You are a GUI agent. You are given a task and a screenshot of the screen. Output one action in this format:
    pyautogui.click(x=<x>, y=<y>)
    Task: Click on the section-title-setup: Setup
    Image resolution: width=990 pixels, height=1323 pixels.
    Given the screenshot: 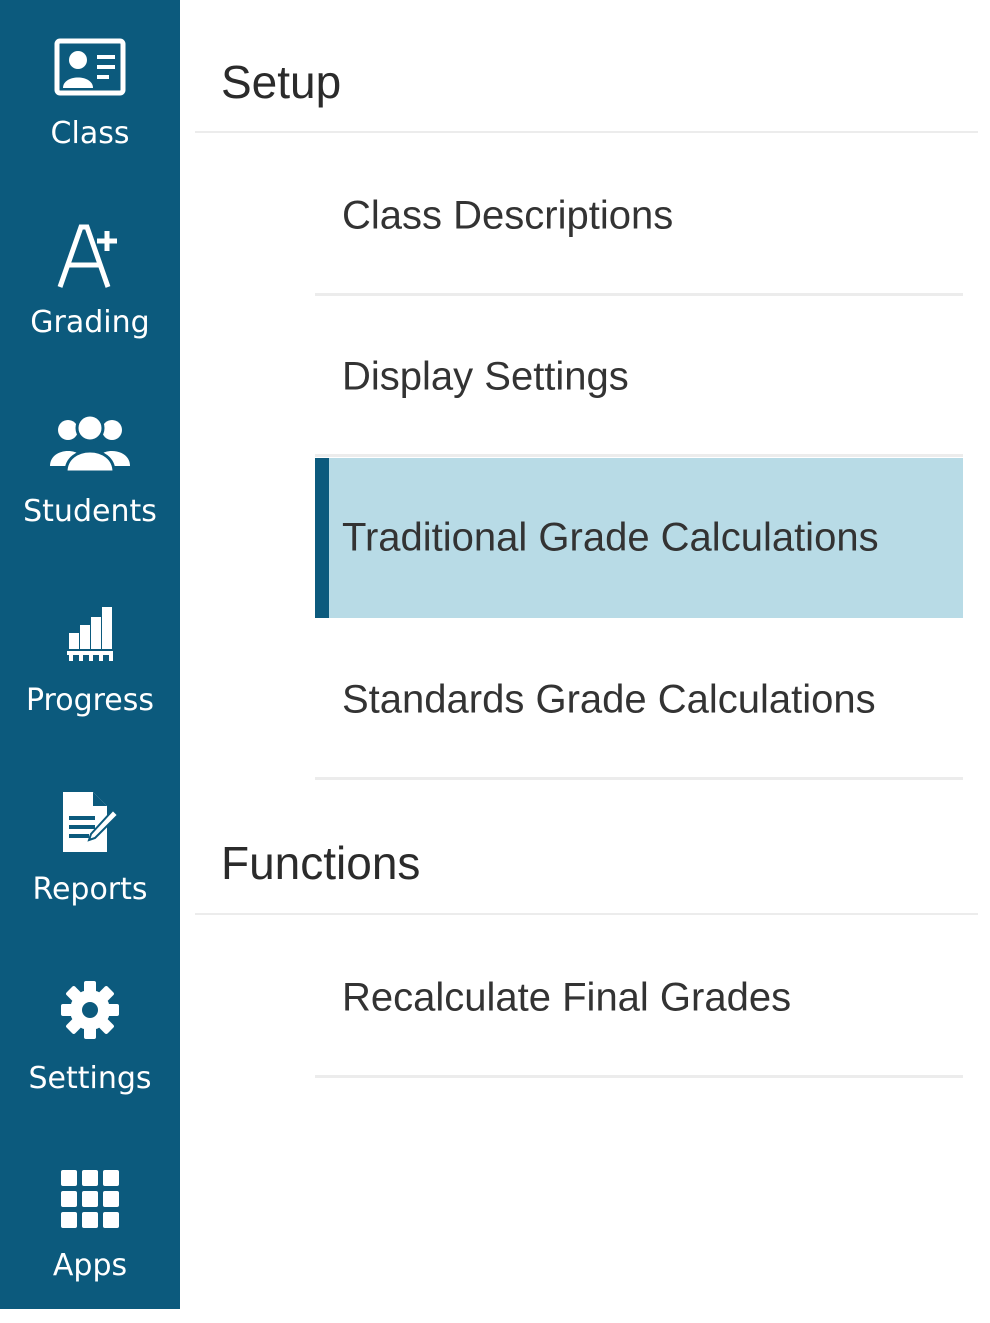 What is the action you would take?
    pyautogui.click(x=281, y=82)
    